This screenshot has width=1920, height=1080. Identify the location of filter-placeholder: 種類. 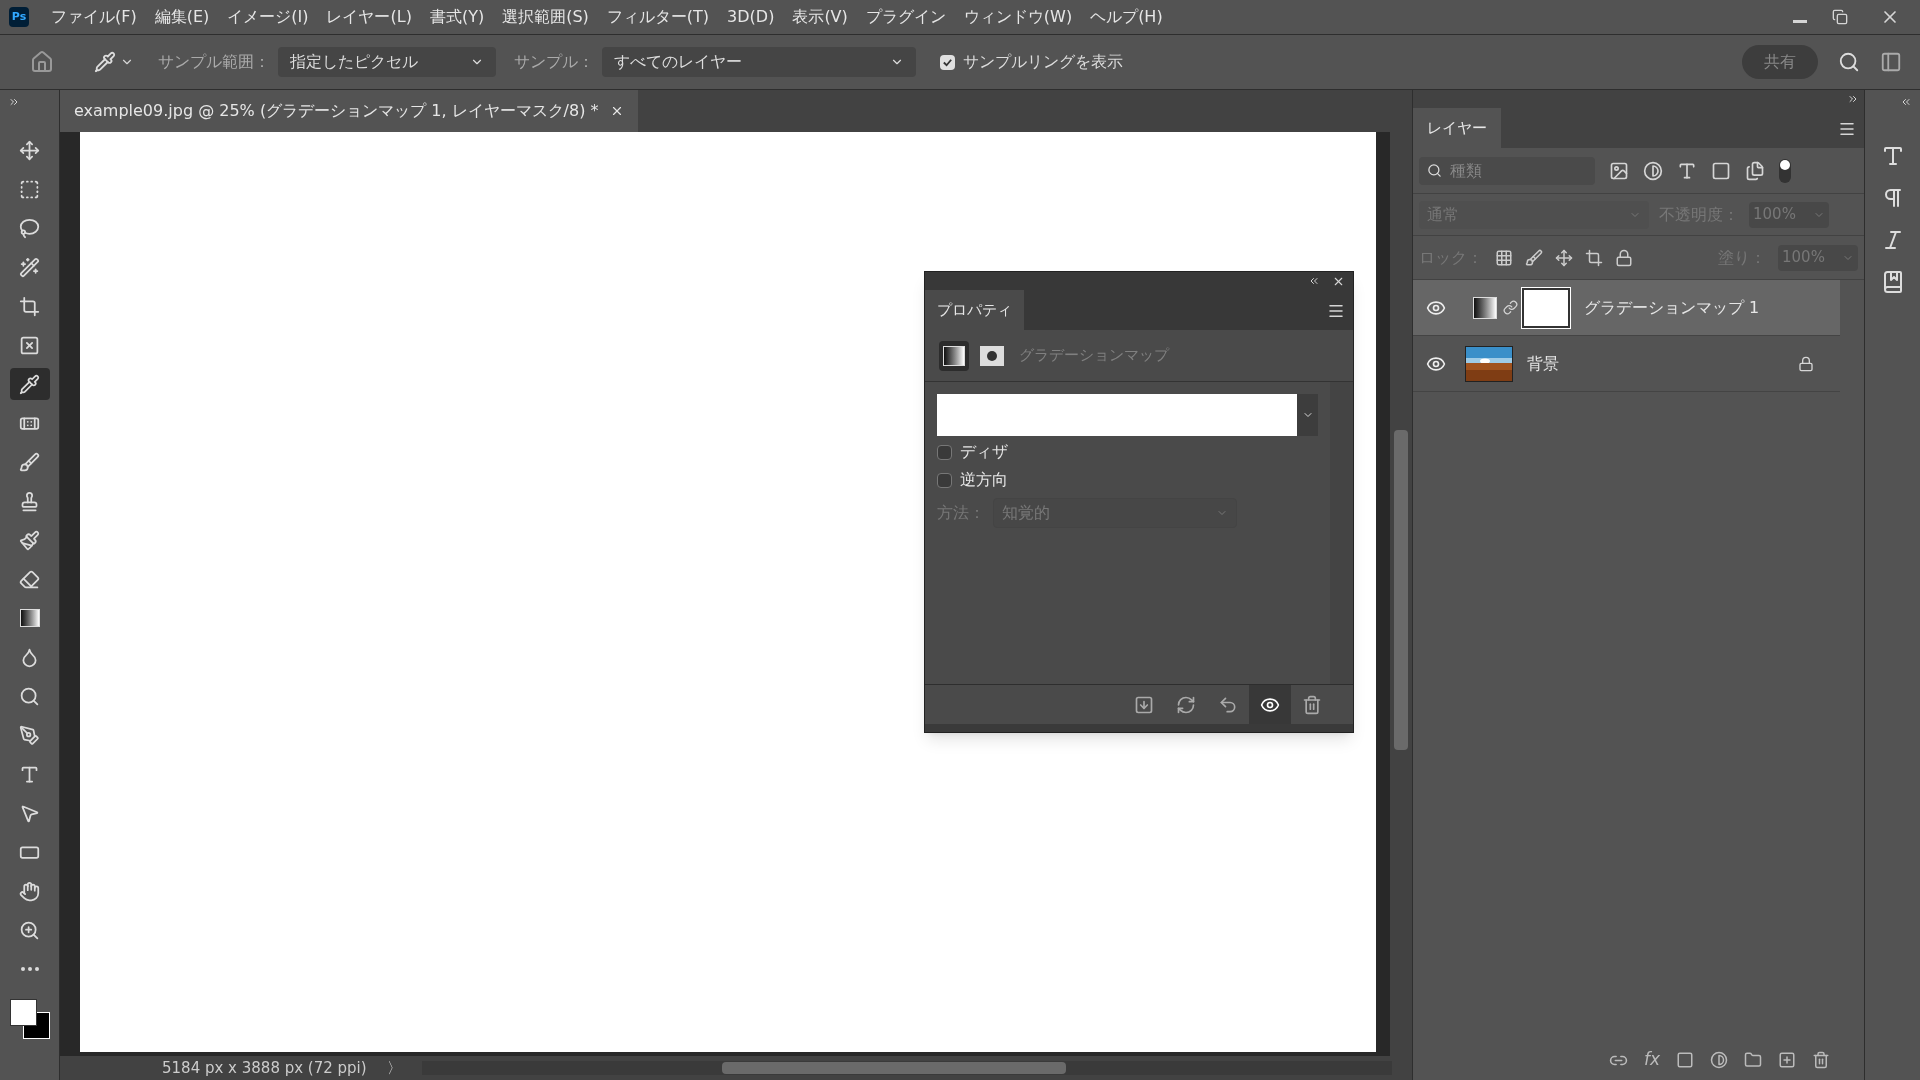
(1466, 170).